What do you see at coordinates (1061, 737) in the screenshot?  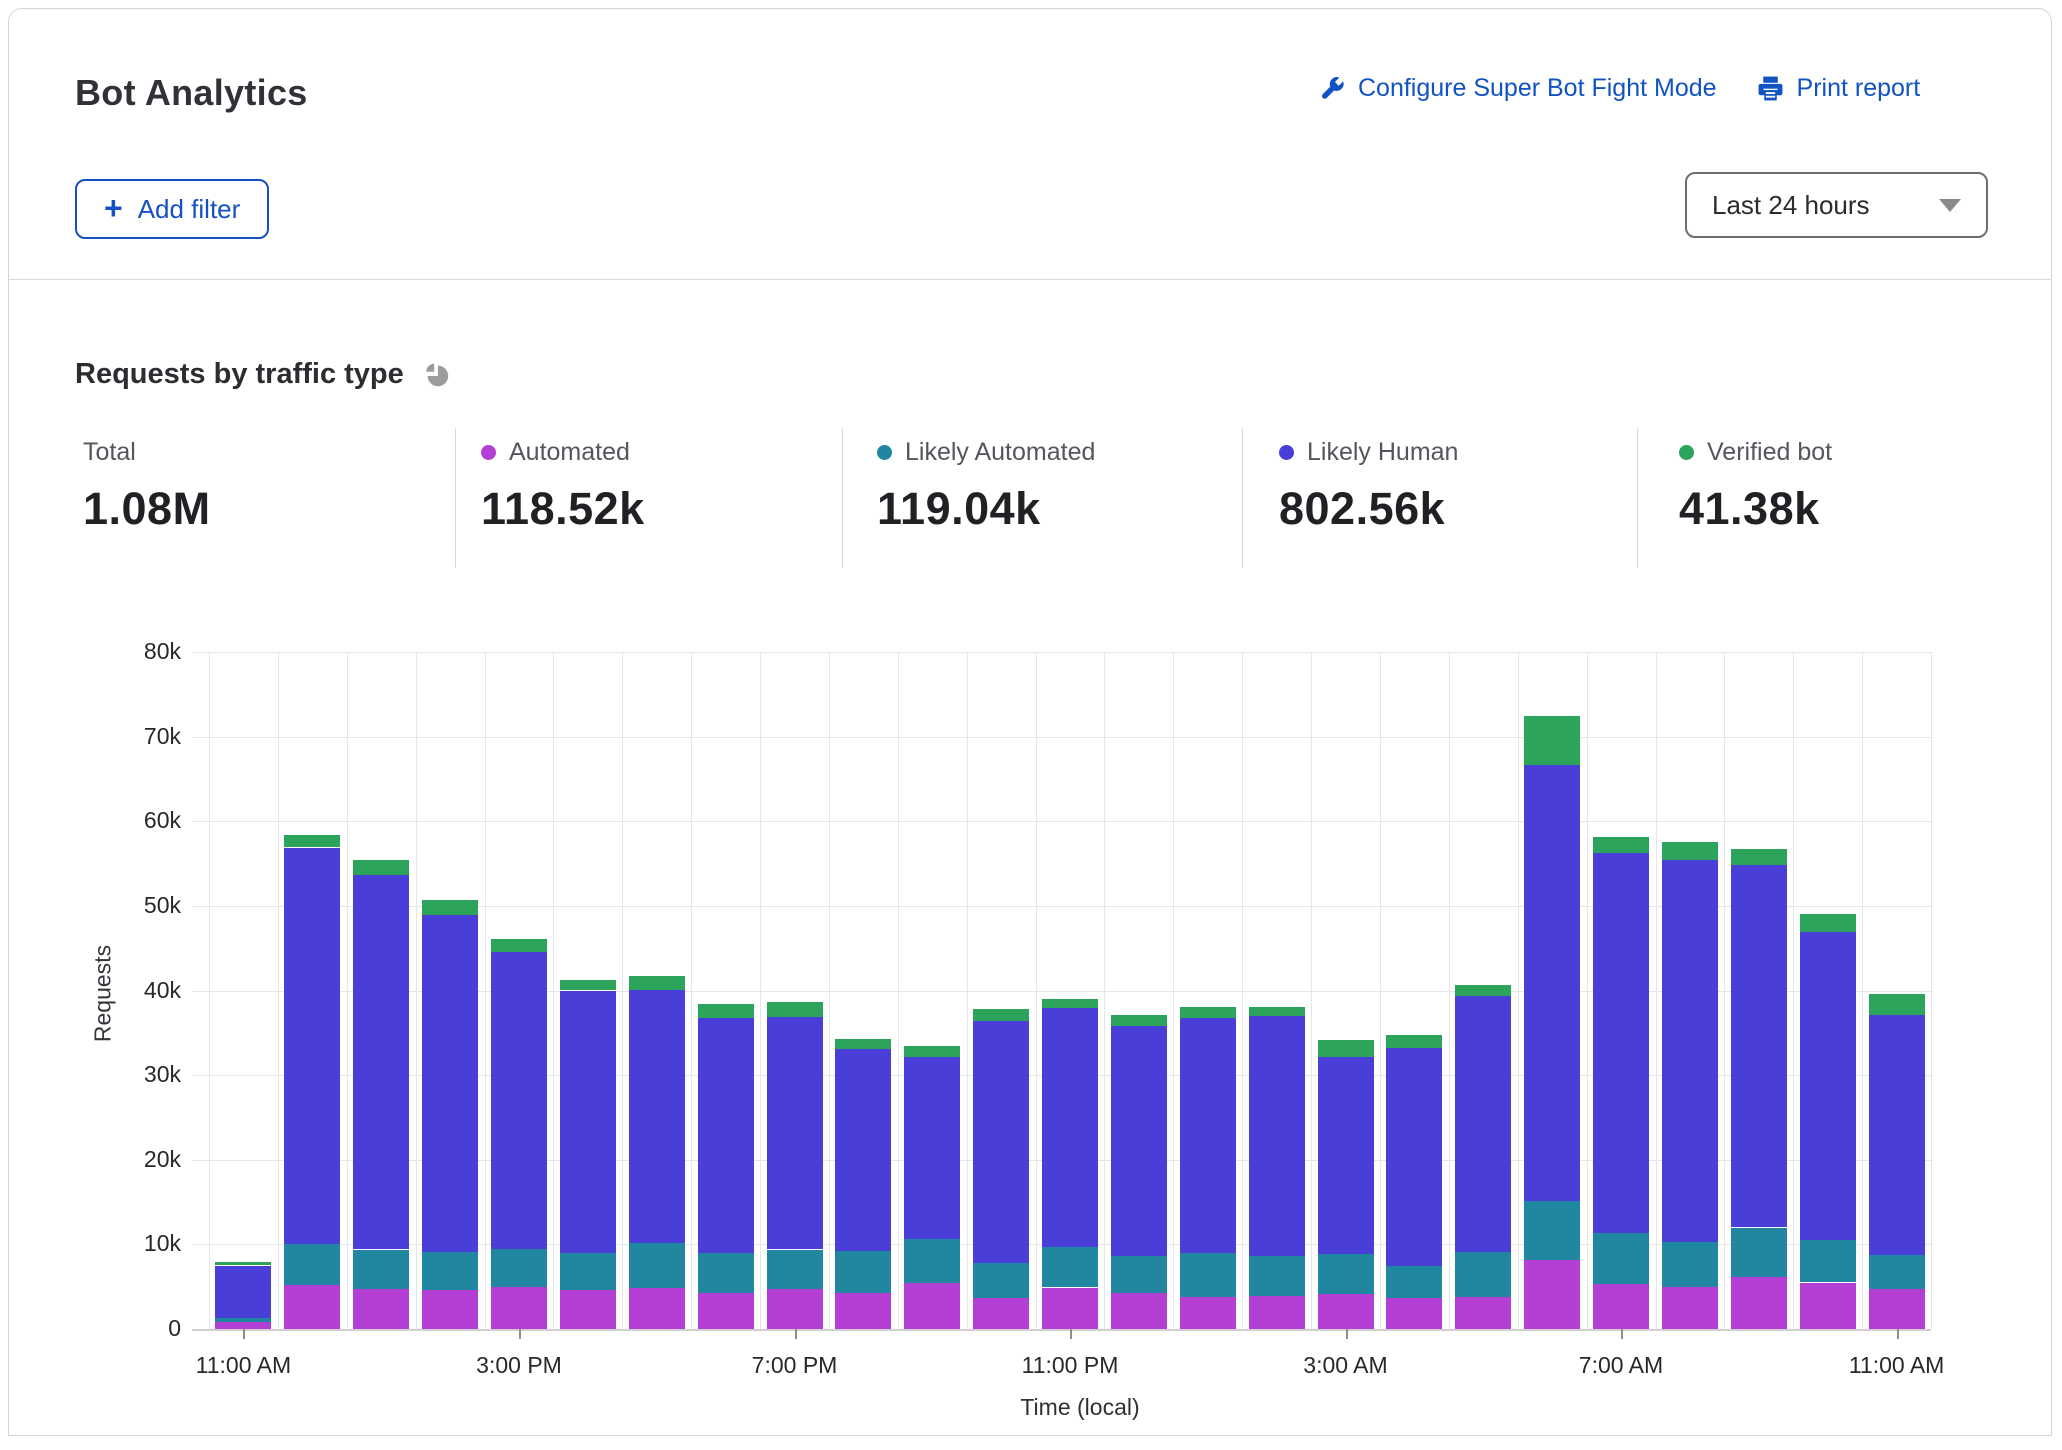 I see `y-gridline` at bounding box center [1061, 737].